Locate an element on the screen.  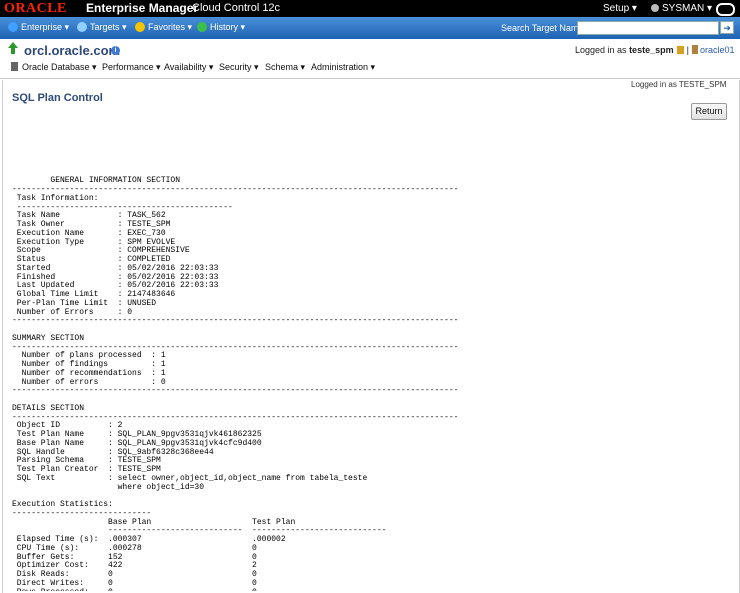
nav-targets: Targets ▾ is located at coordinates (102, 27).